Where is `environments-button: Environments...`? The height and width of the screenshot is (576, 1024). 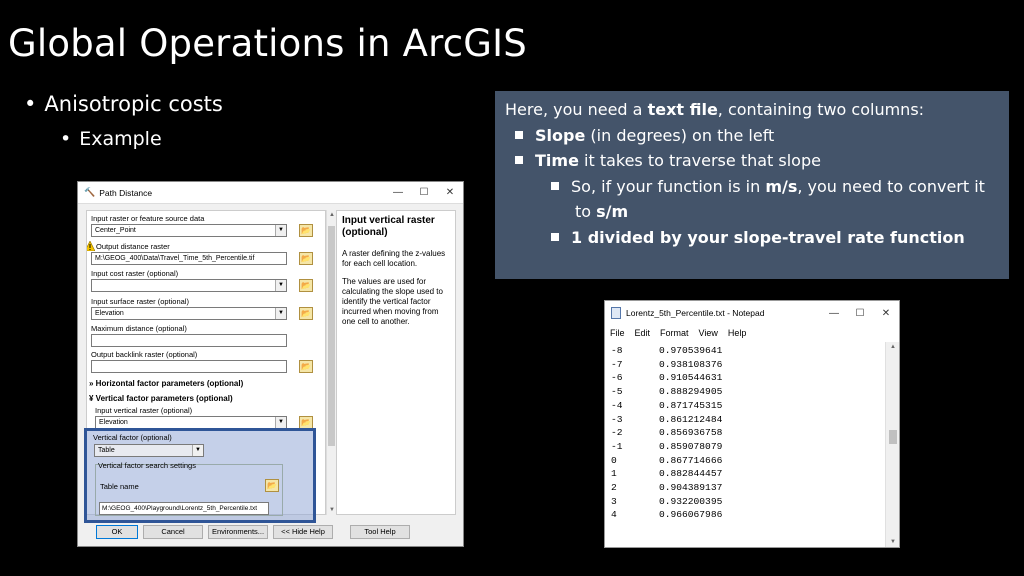 environments-button: Environments... is located at coordinates (238, 532).